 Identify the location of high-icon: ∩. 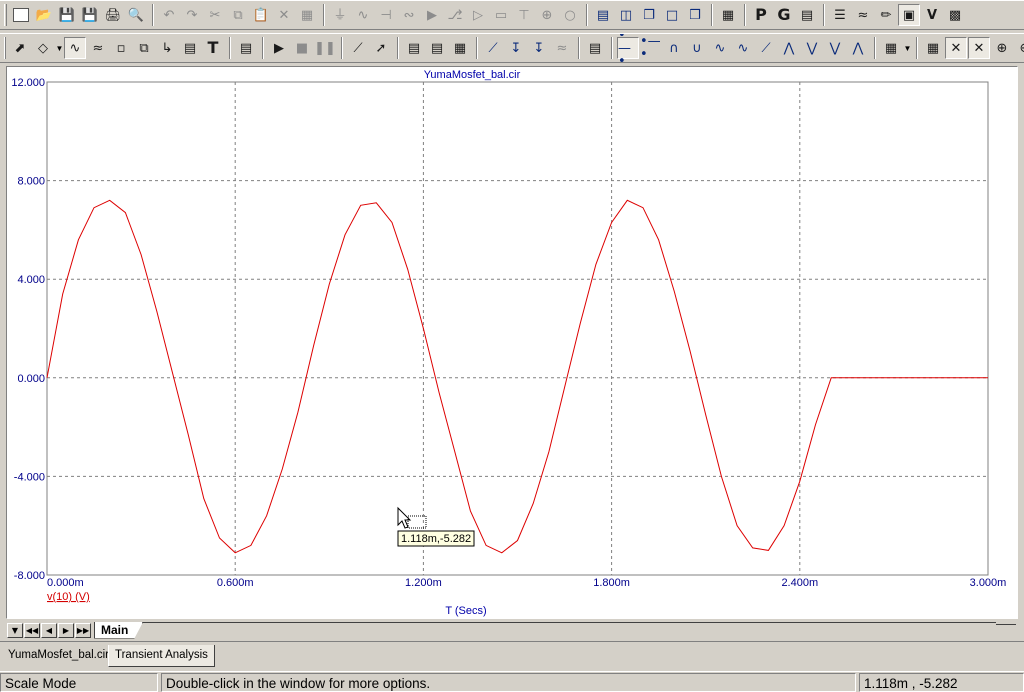
(674, 48).